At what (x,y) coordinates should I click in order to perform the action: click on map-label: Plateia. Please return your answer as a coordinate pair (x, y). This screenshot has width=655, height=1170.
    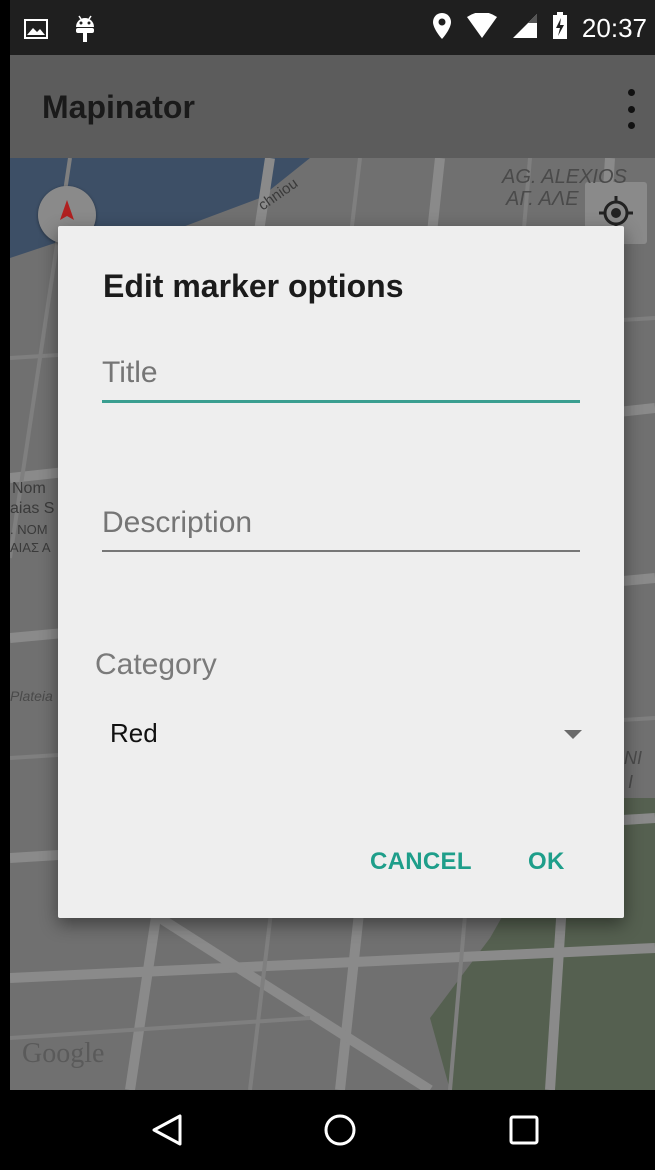
    Looking at the image, I should click on (31, 696).